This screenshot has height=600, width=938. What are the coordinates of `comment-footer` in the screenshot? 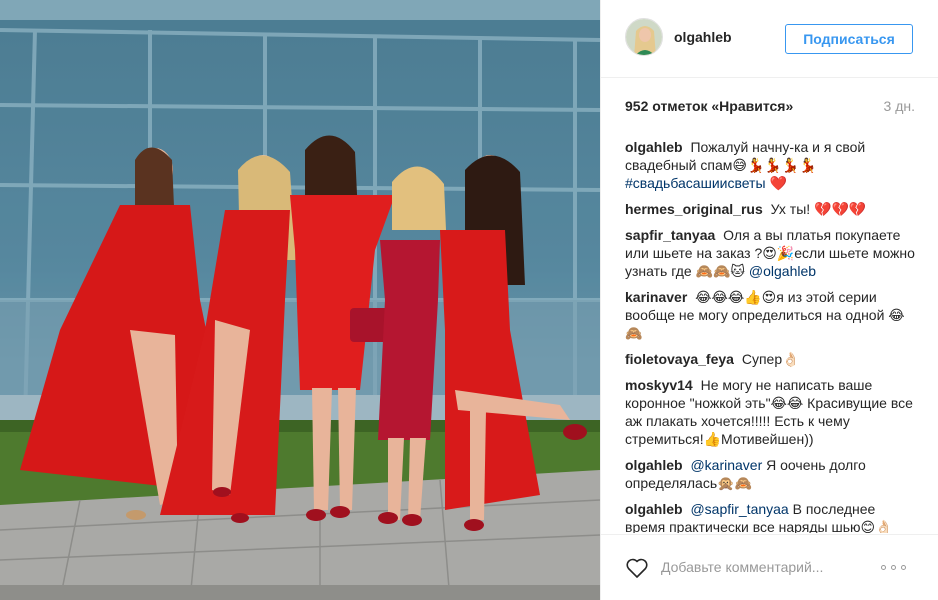 It's located at (769, 567).